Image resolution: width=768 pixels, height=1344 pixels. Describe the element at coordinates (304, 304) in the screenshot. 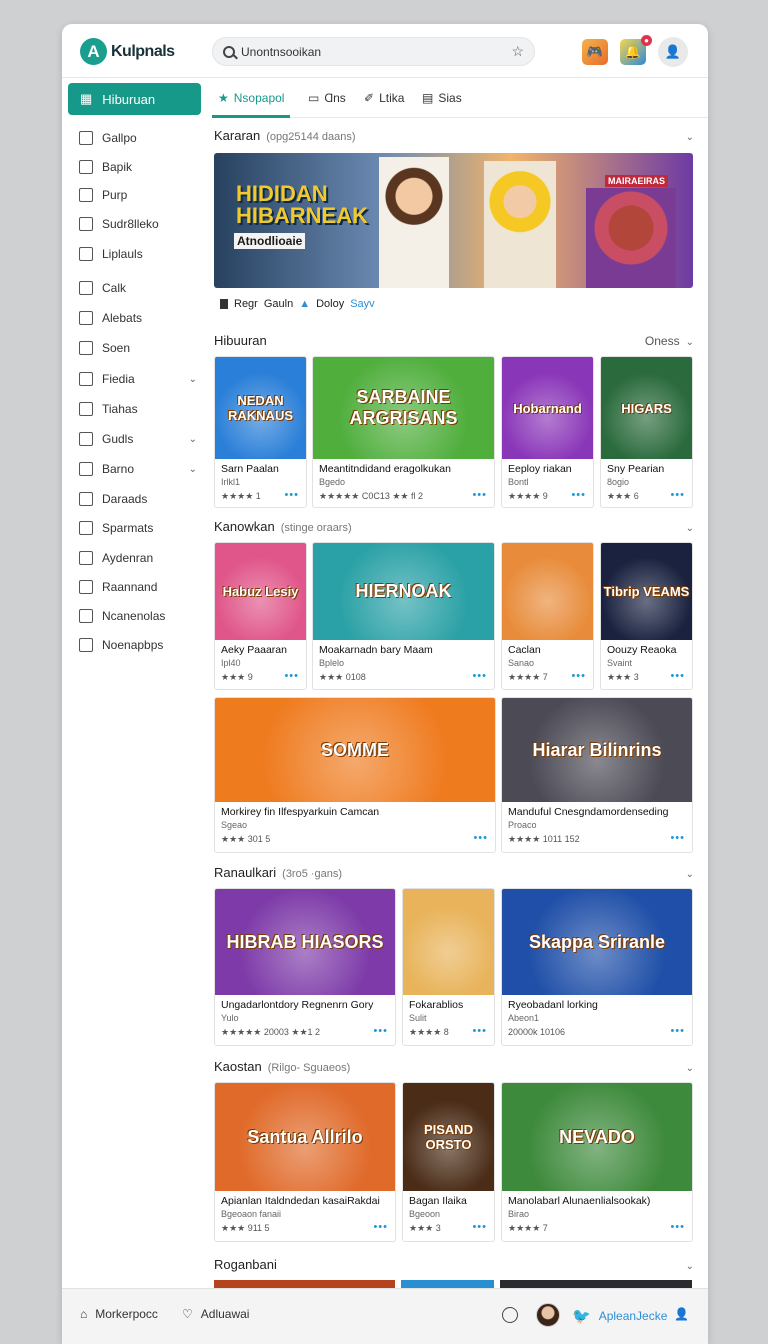

I see `hero-caption: Regr Gauln ▲ Doloy Sayv` at that location.